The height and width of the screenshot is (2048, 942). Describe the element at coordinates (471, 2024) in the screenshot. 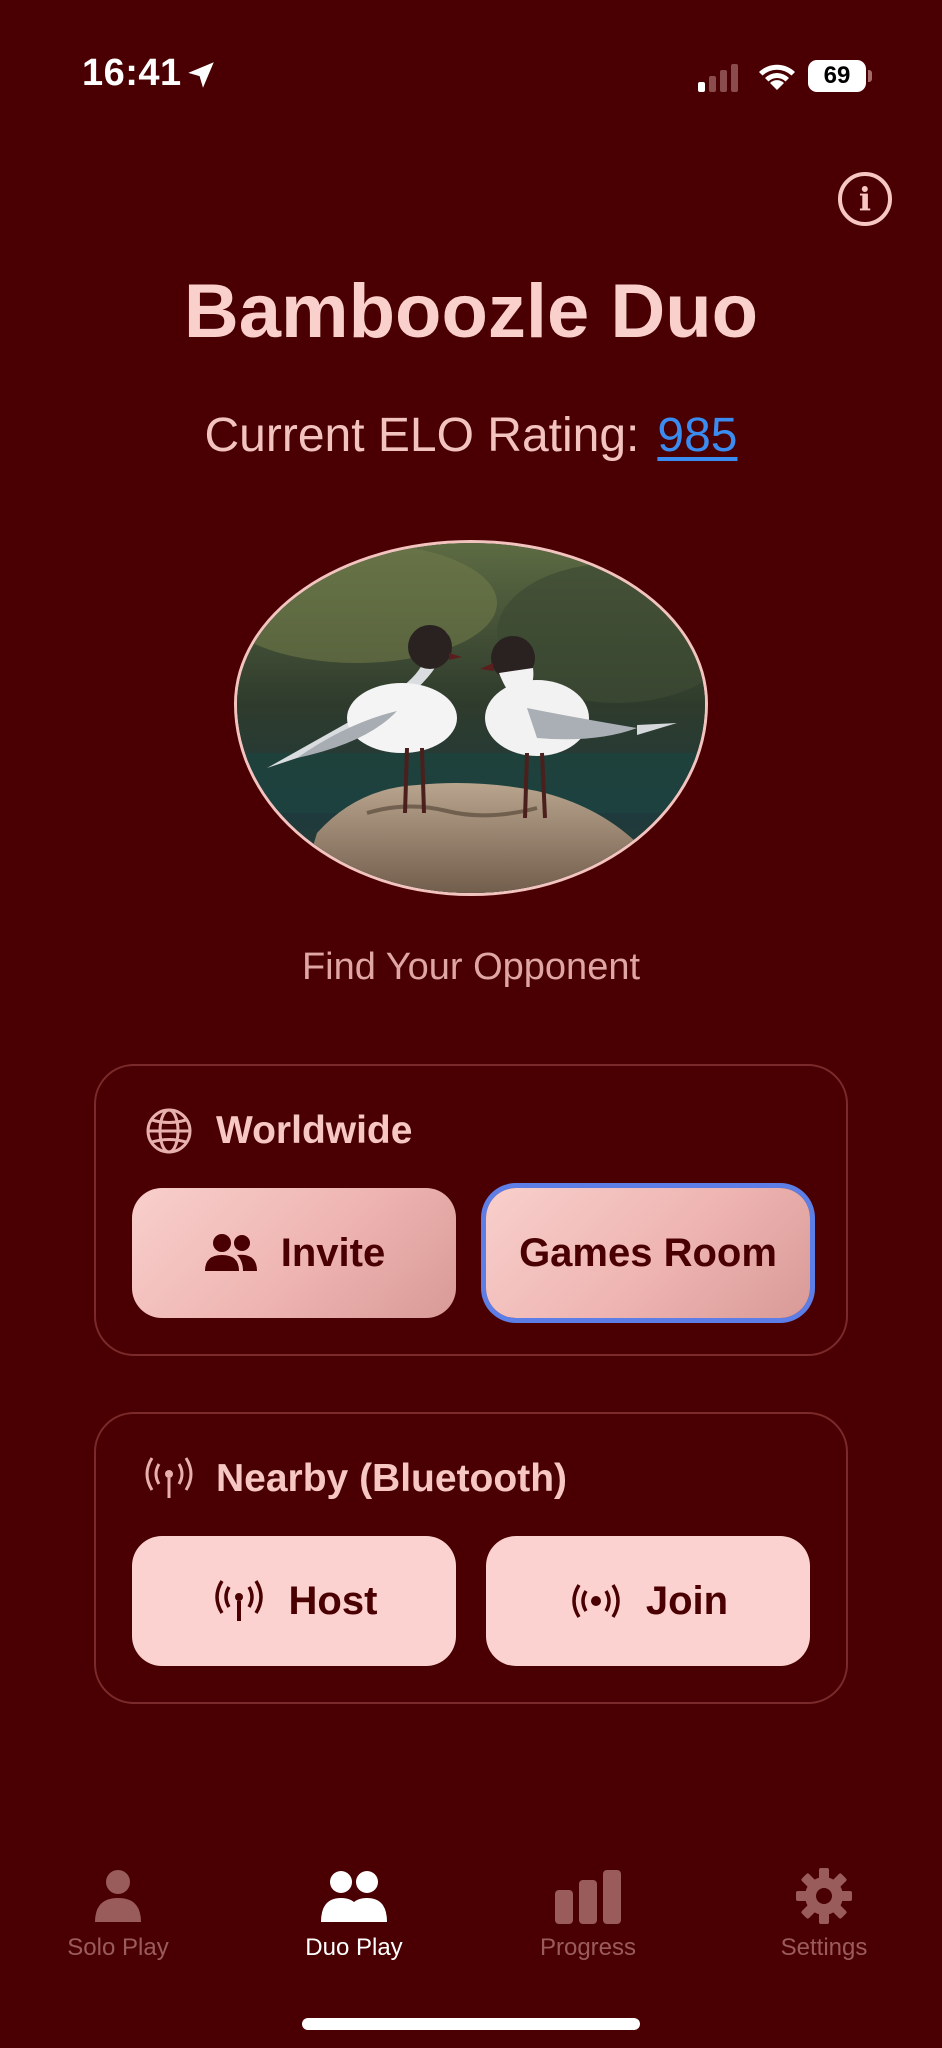

I see `home-indicator` at that location.